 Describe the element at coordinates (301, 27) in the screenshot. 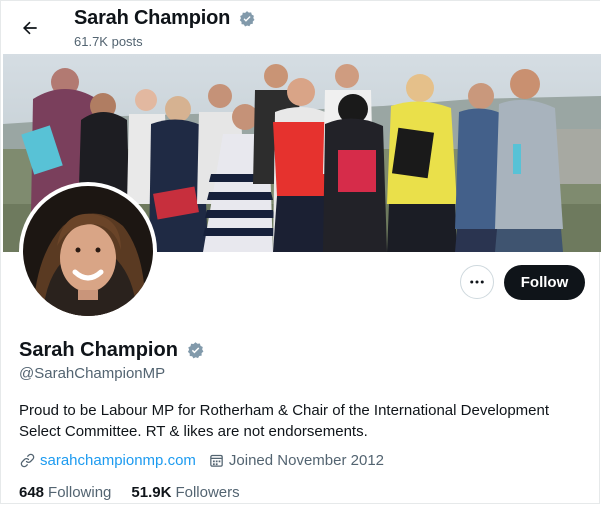

I see `top-bar: Sarah Champion 61.7K posts` at that location.